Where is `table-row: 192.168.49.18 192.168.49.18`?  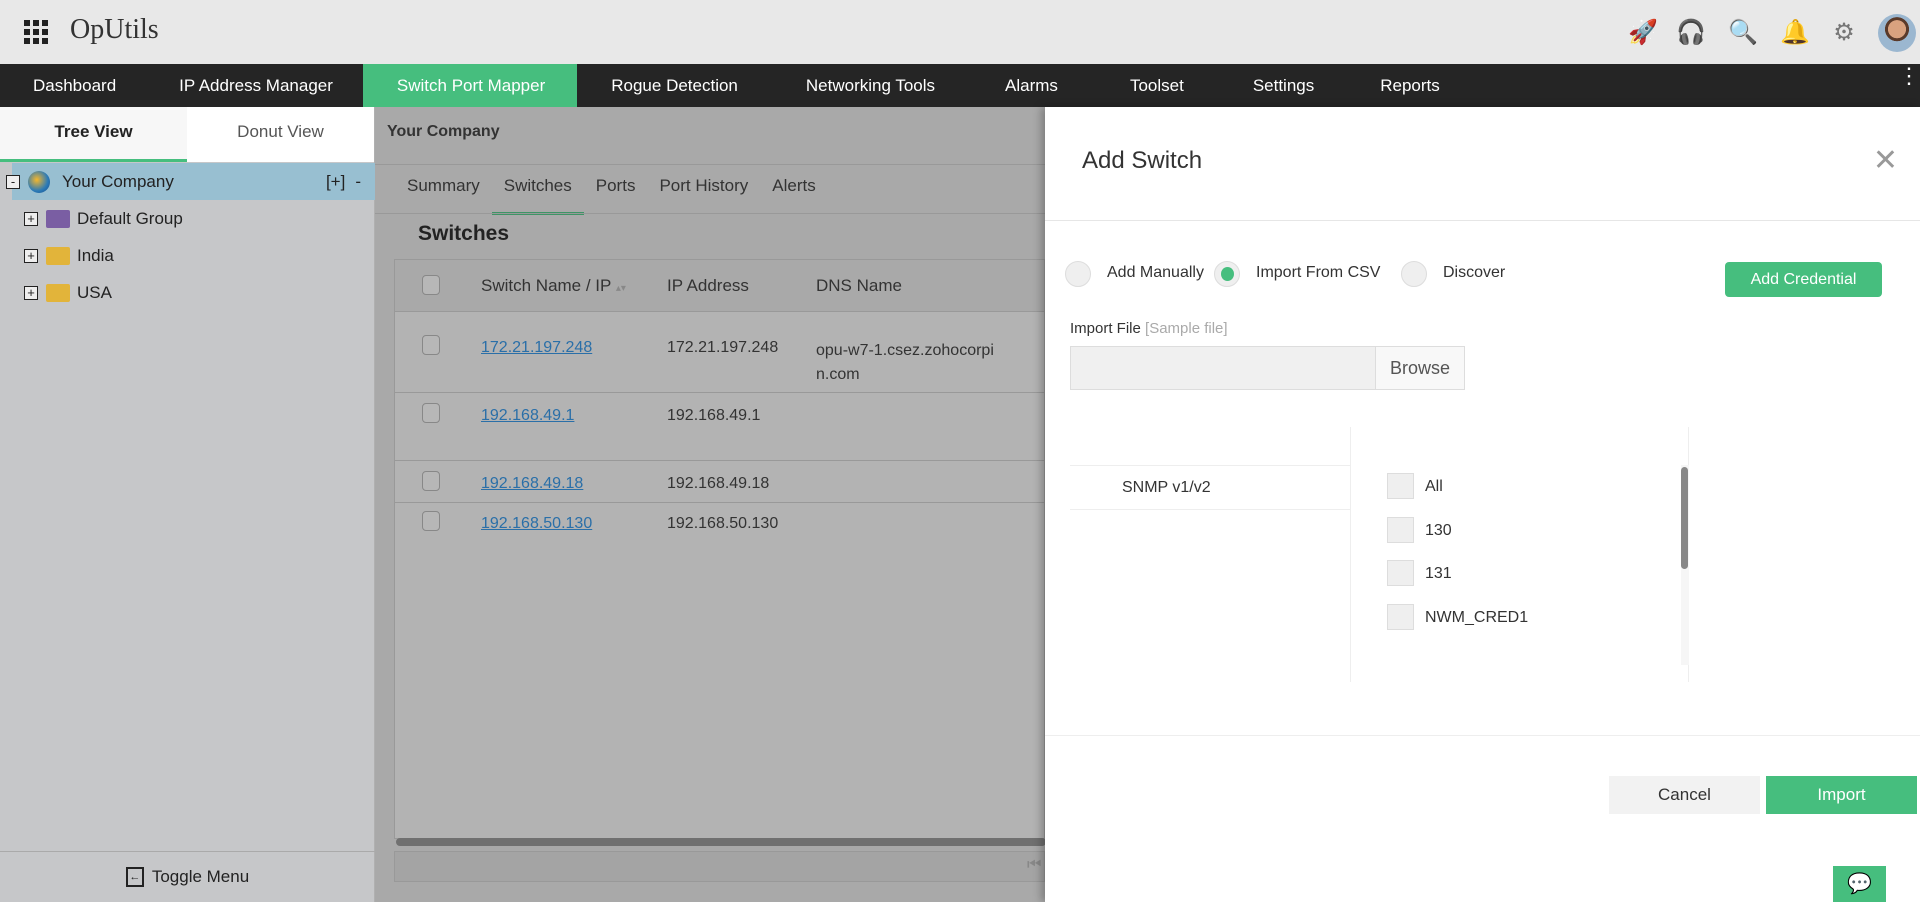 table-row: 192.168.49.18 192.168.49.18 is located at coordinates (719, 482).